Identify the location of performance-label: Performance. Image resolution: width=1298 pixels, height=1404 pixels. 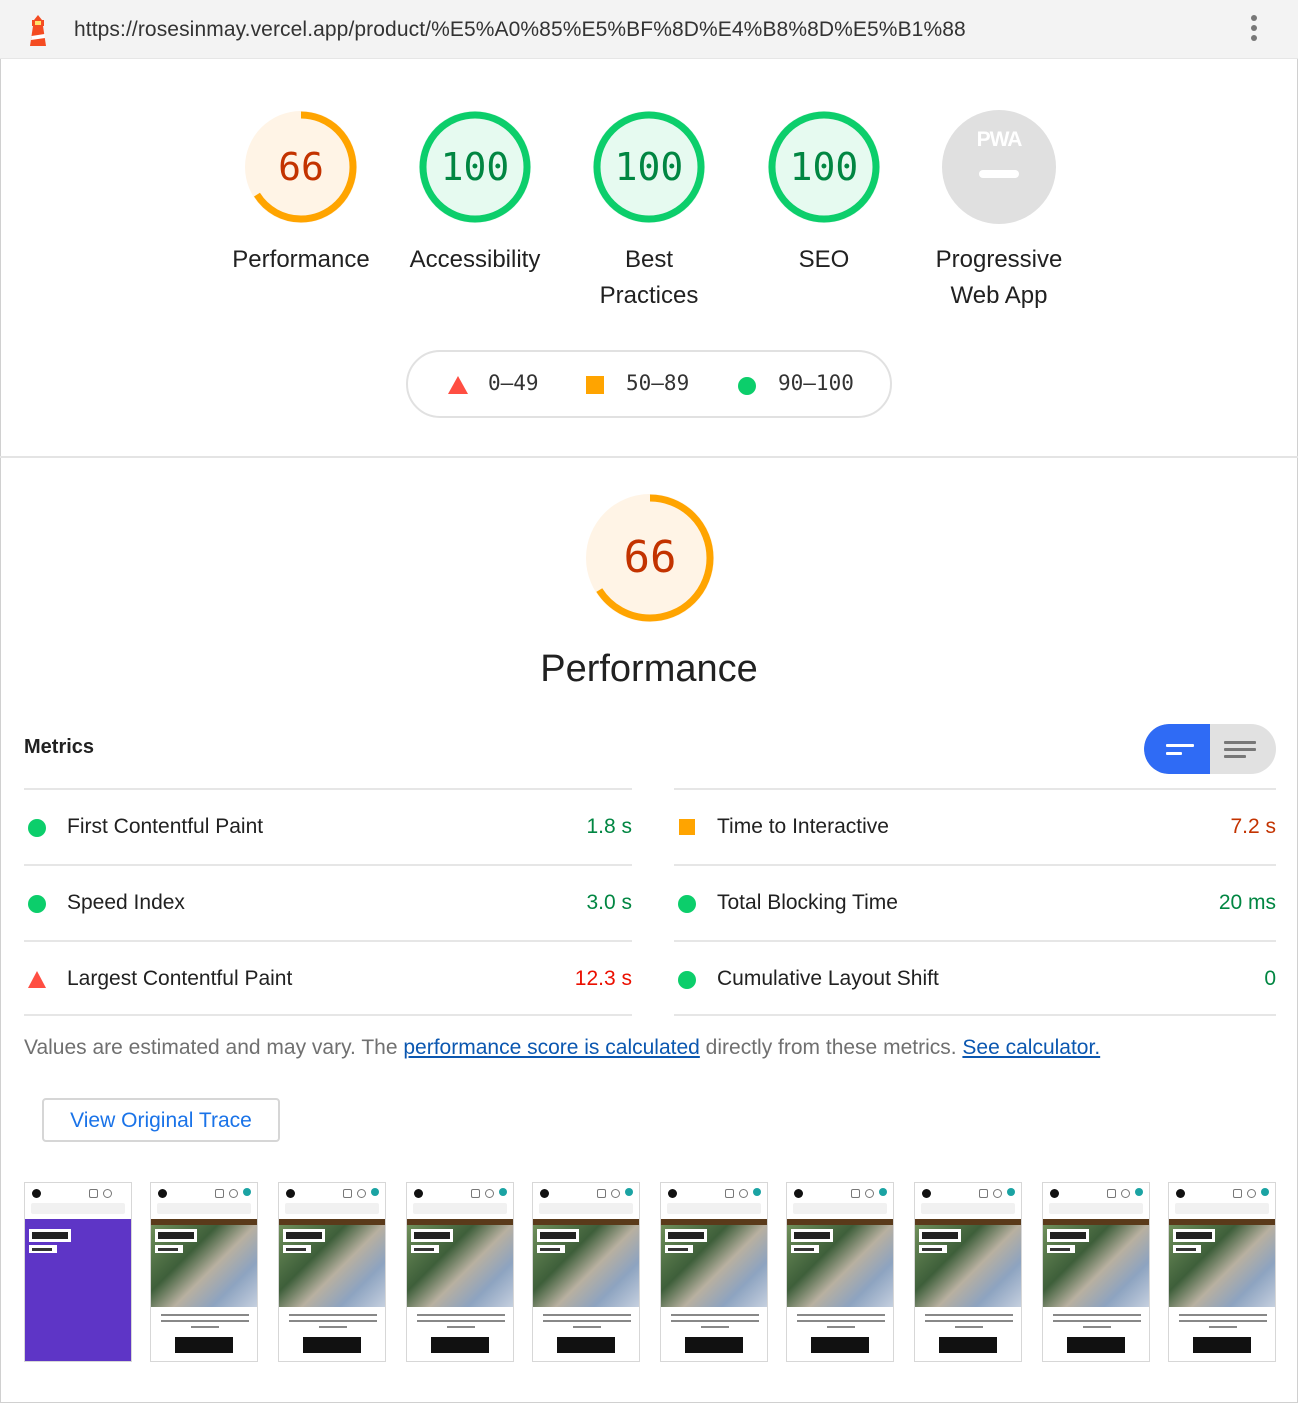
(301, 260).